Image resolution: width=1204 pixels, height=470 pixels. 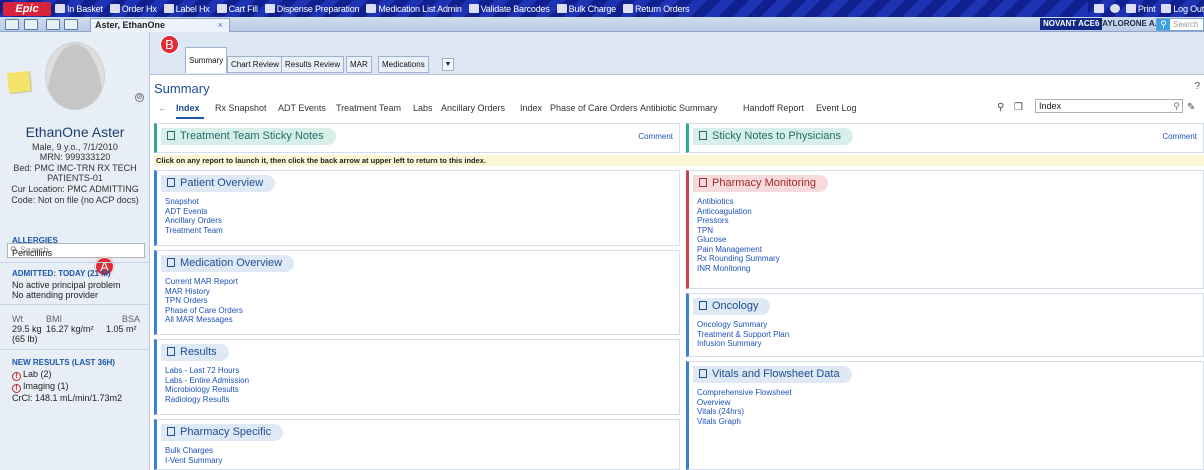 What do you see at coordinates (35, 240) in the screenshot?
I see `allergies-title: ALLERGIES` at bounding box center [35, 240].